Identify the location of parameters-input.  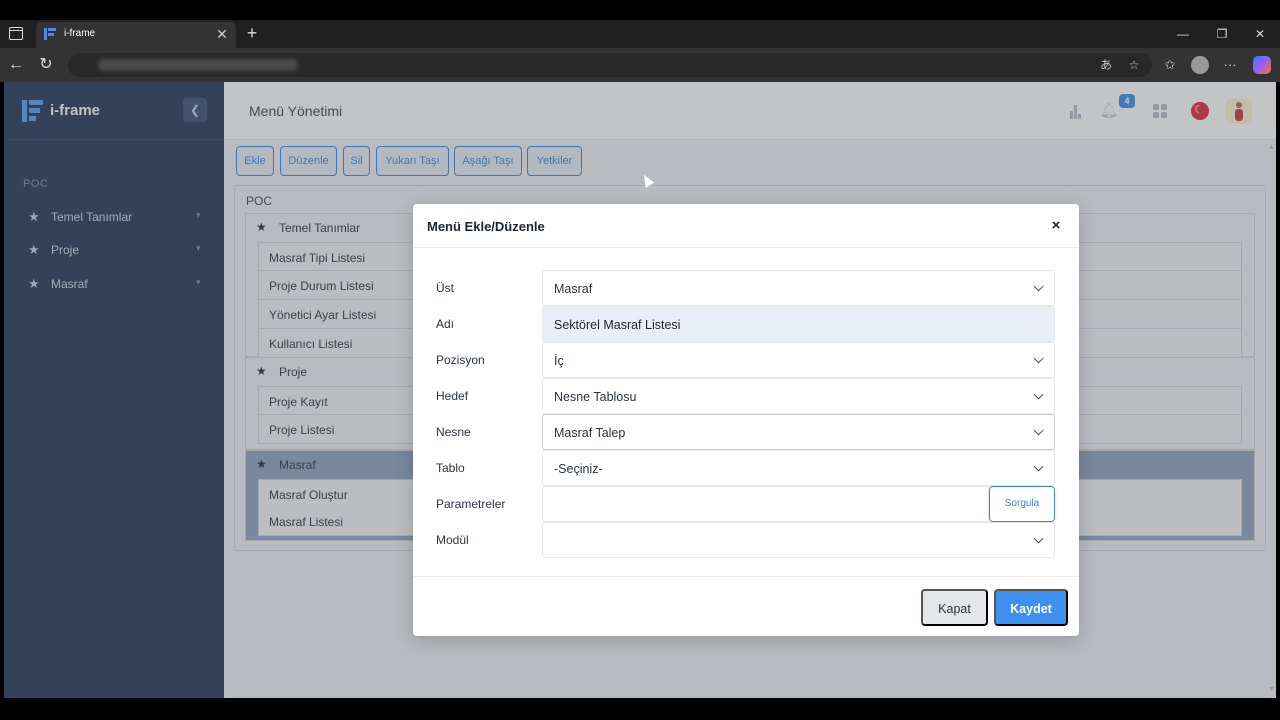
(765, 504).